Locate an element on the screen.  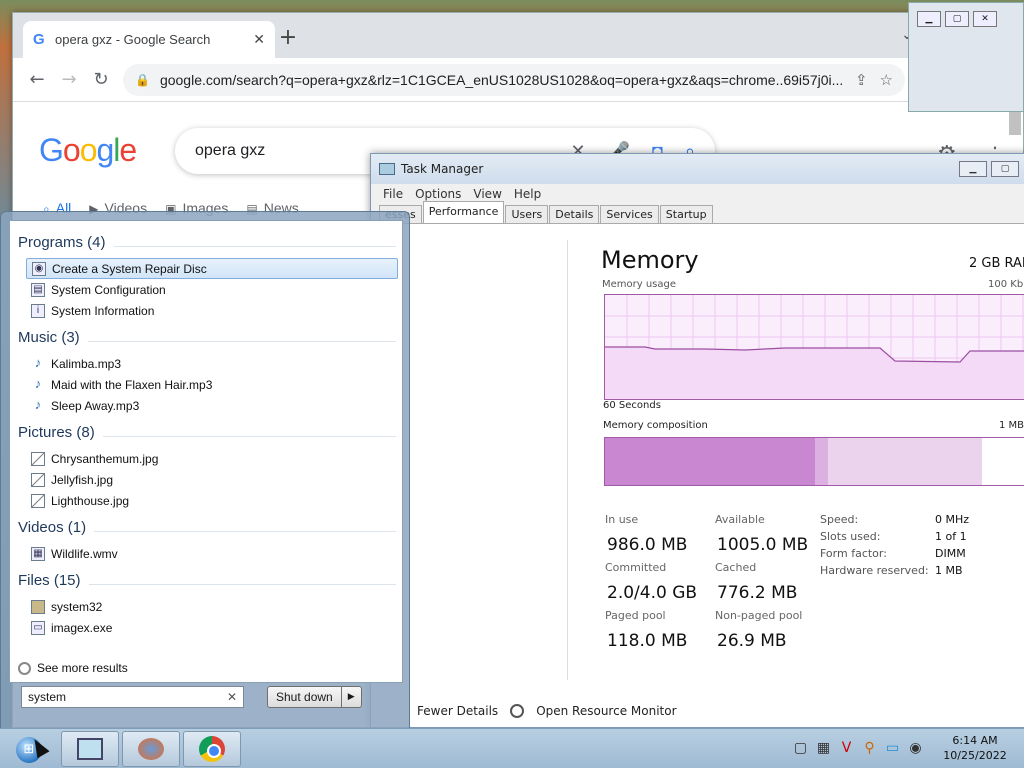
shutdown-control: Shut down ▶ is located at coordinates (314, 697).